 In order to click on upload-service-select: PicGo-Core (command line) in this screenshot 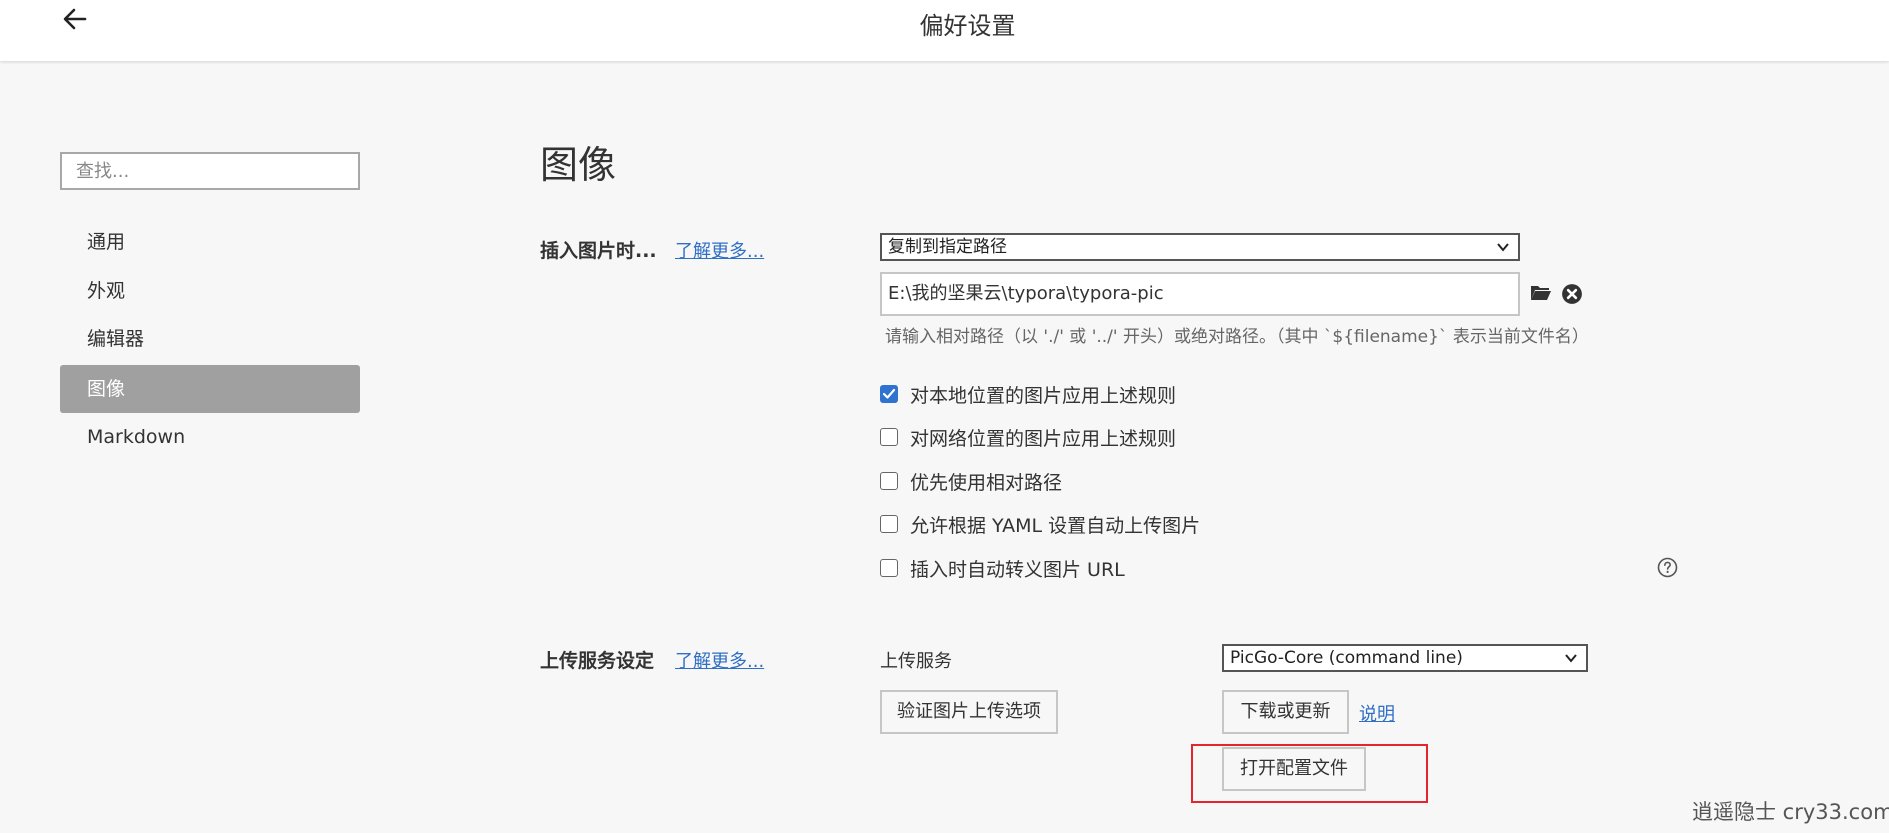, I will do `click(1405, 658)`.